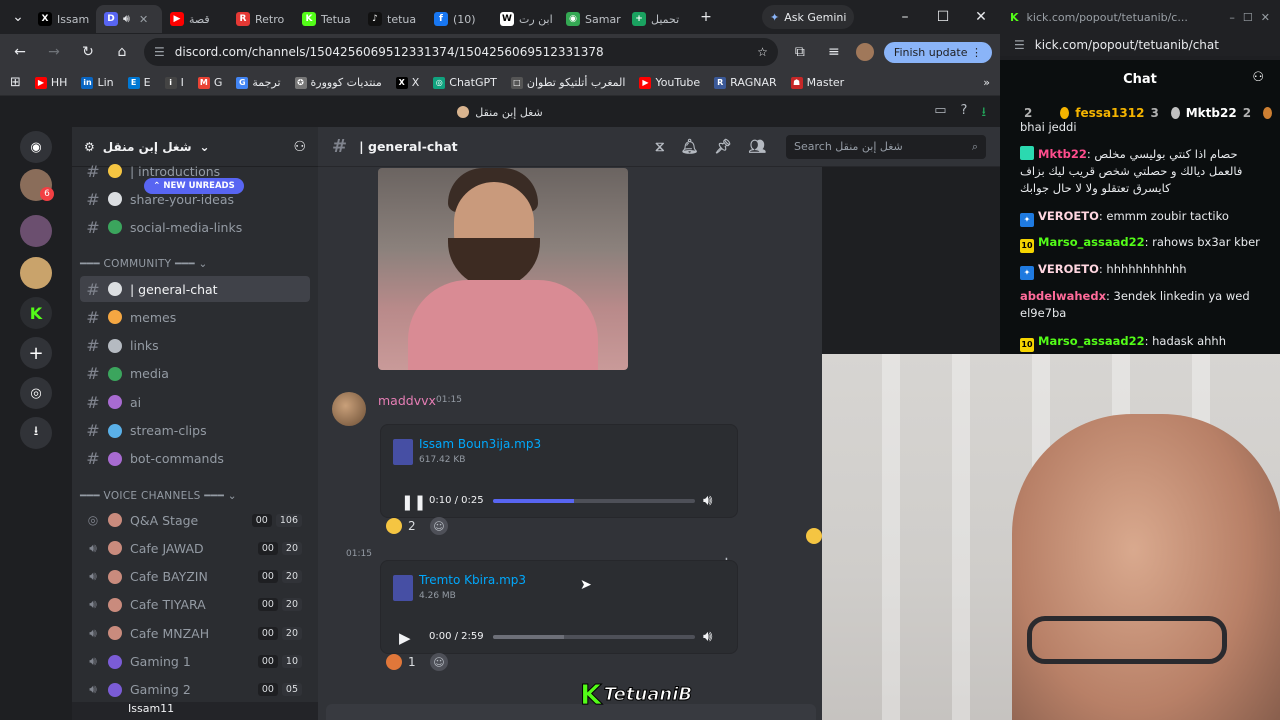 The height and width of the screenshot is (720, 1280). What do you see at coordinates (465, 82) in the screenshot?
I see `bookmark-item: ◎ ChatGPT` at bounding box center [465, 82].